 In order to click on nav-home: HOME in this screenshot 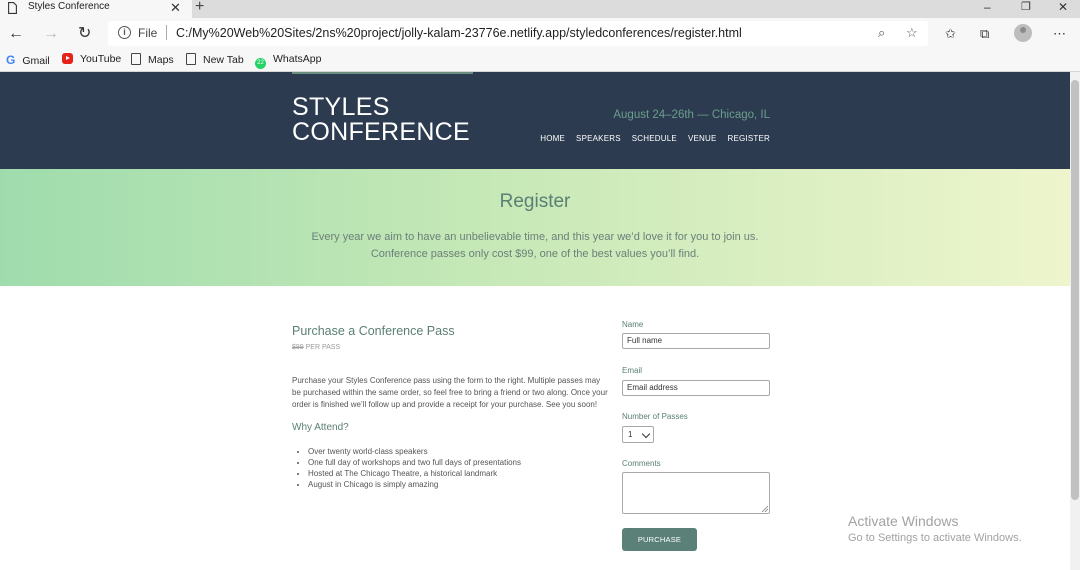, I will do `click(552, 138)`.